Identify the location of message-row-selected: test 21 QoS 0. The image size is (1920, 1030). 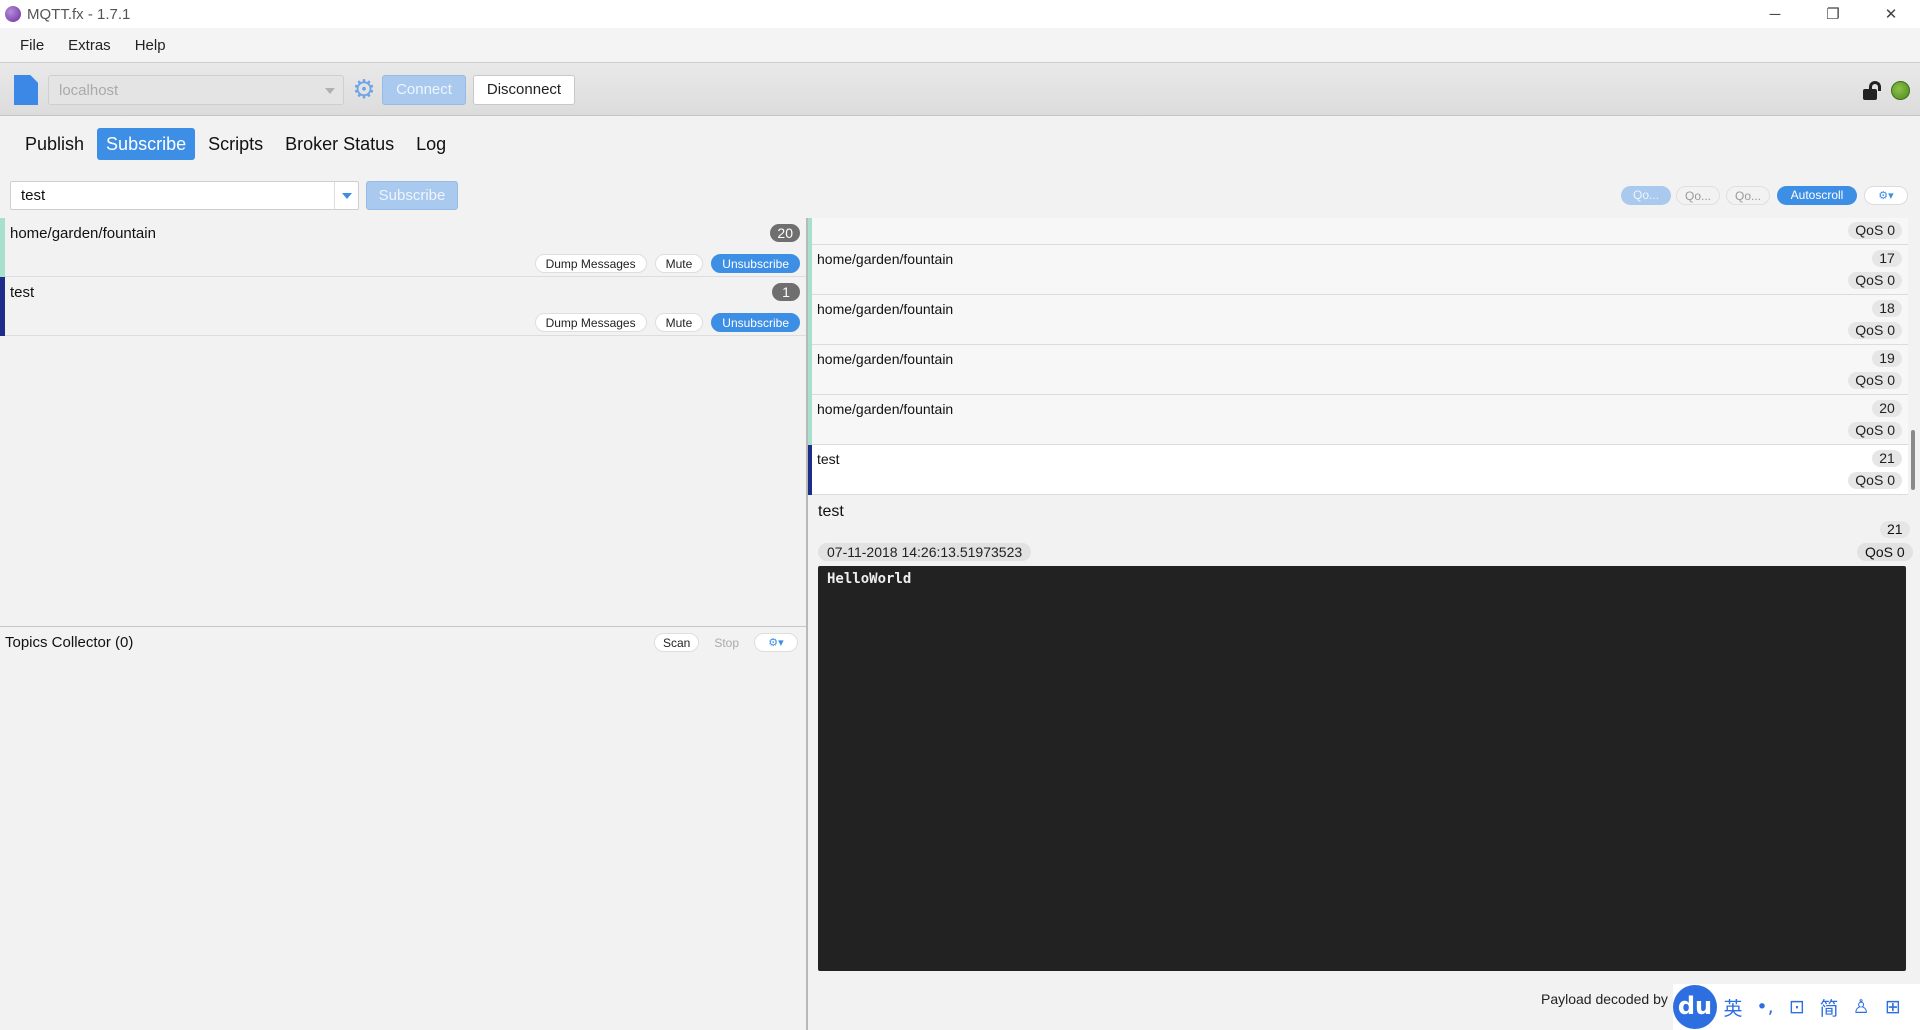
(1358, 470).